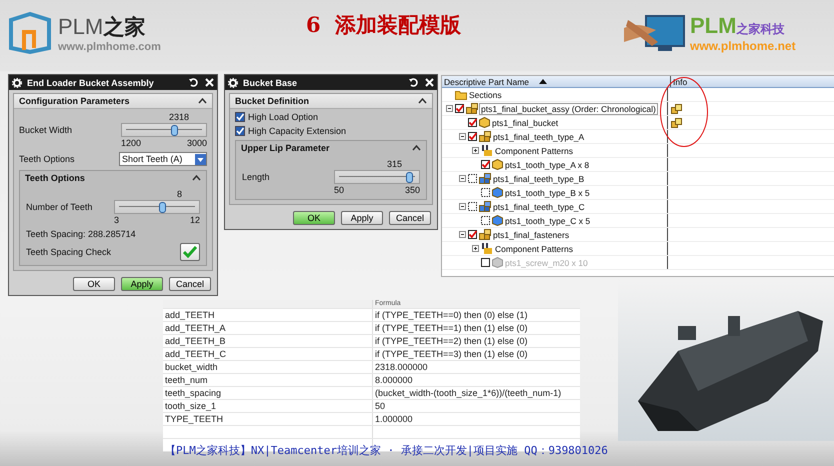 Image resolution: width=834 pixels, height=466 pixels. Describe the element at coordinates (117, 220) in the screenshot. I see `slider-min: 3` at that location.